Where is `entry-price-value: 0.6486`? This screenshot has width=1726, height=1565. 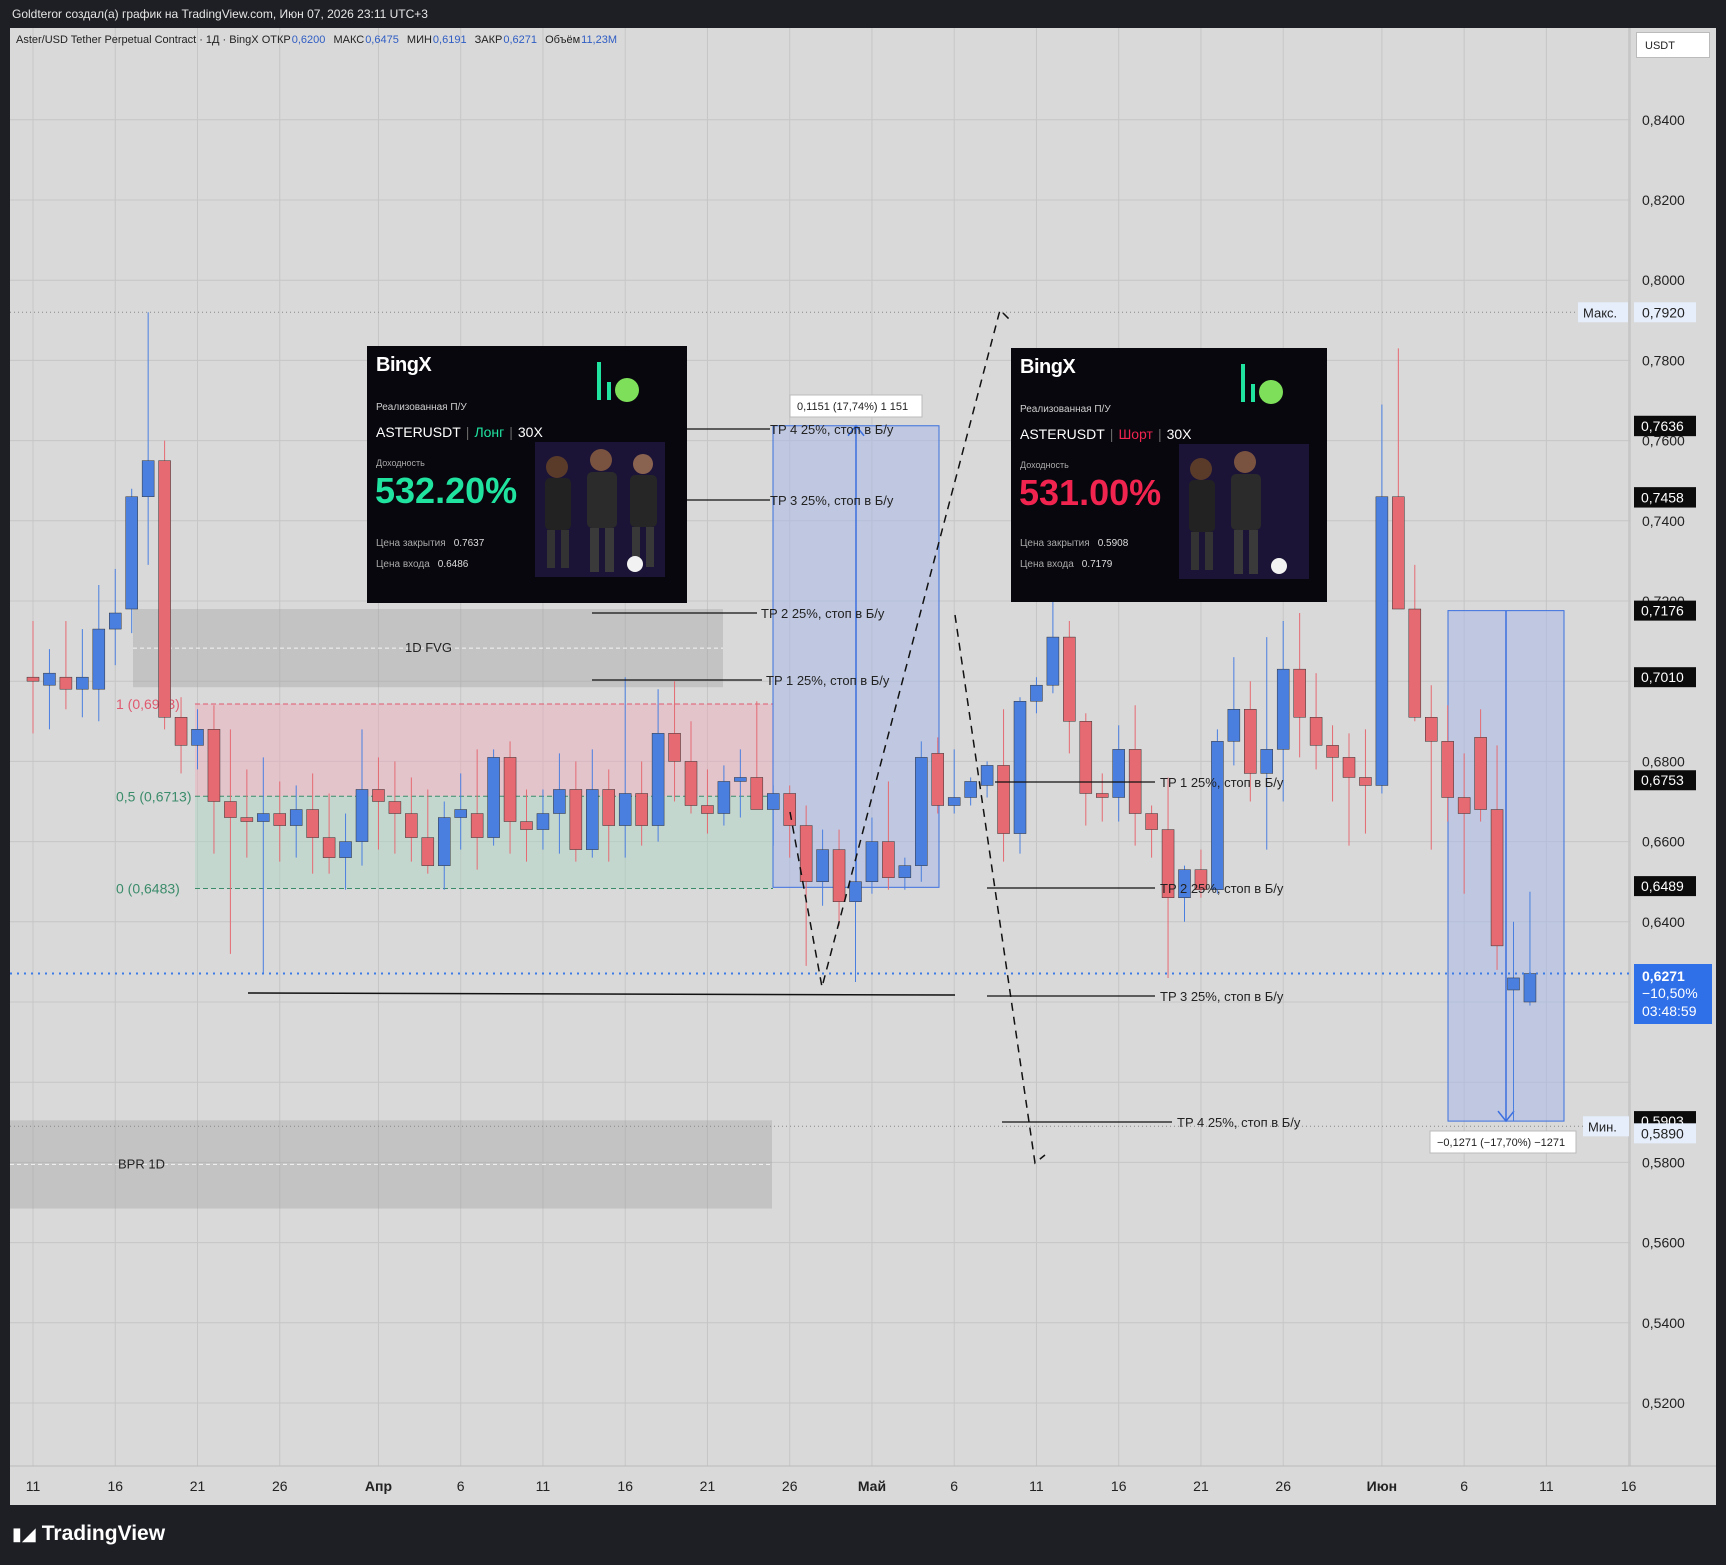
entry-price-value: 0.6486 is located at coordinates (453, 564).